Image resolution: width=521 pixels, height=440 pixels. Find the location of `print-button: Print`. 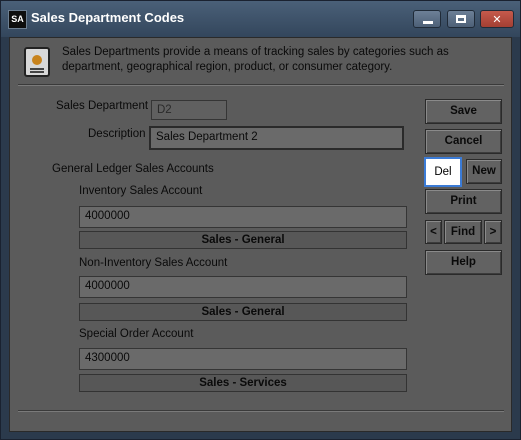

print-button: Print is located at coordinates (463, 201).